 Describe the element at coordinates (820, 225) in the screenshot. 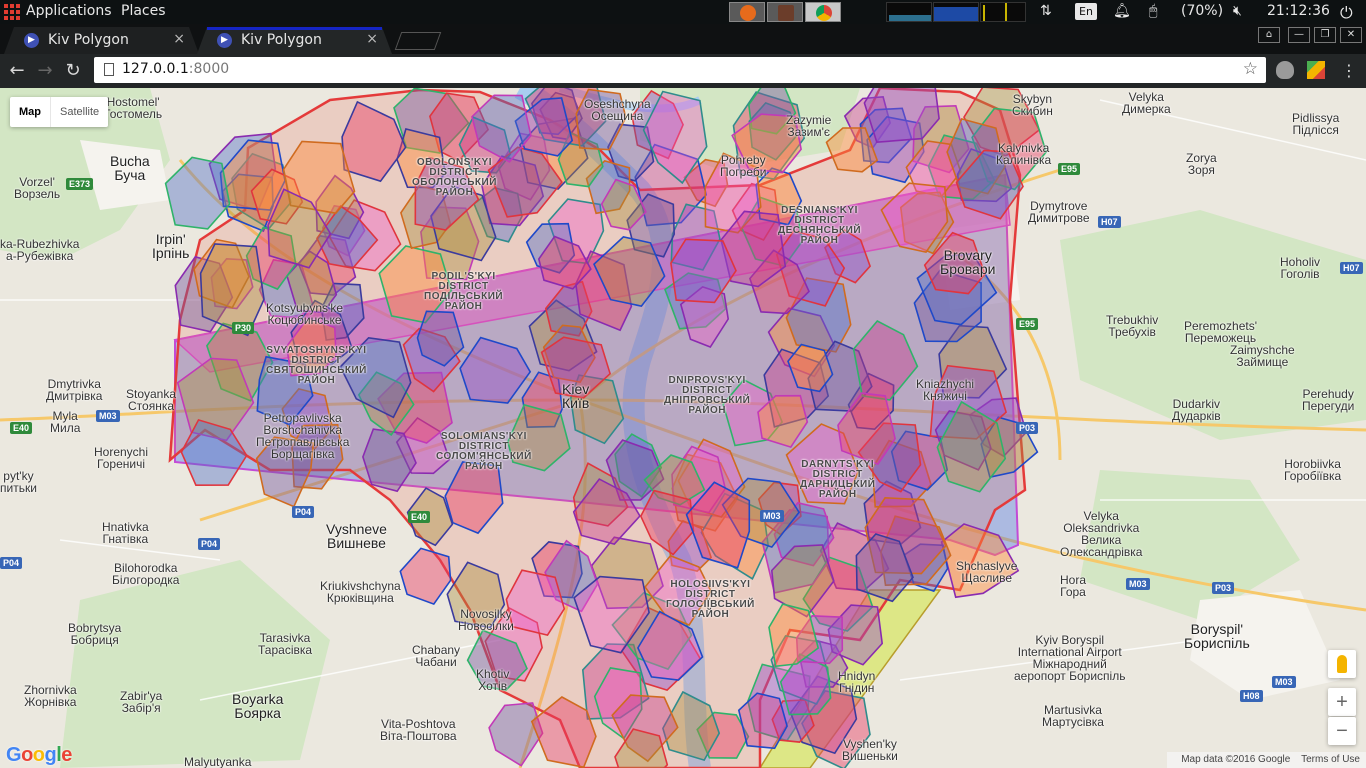

I see `place-label-desnianskyi: DESNIANS'KYI DISTRICT ДЕСНЯНСЬКИЙ РАЙОН` at that location.